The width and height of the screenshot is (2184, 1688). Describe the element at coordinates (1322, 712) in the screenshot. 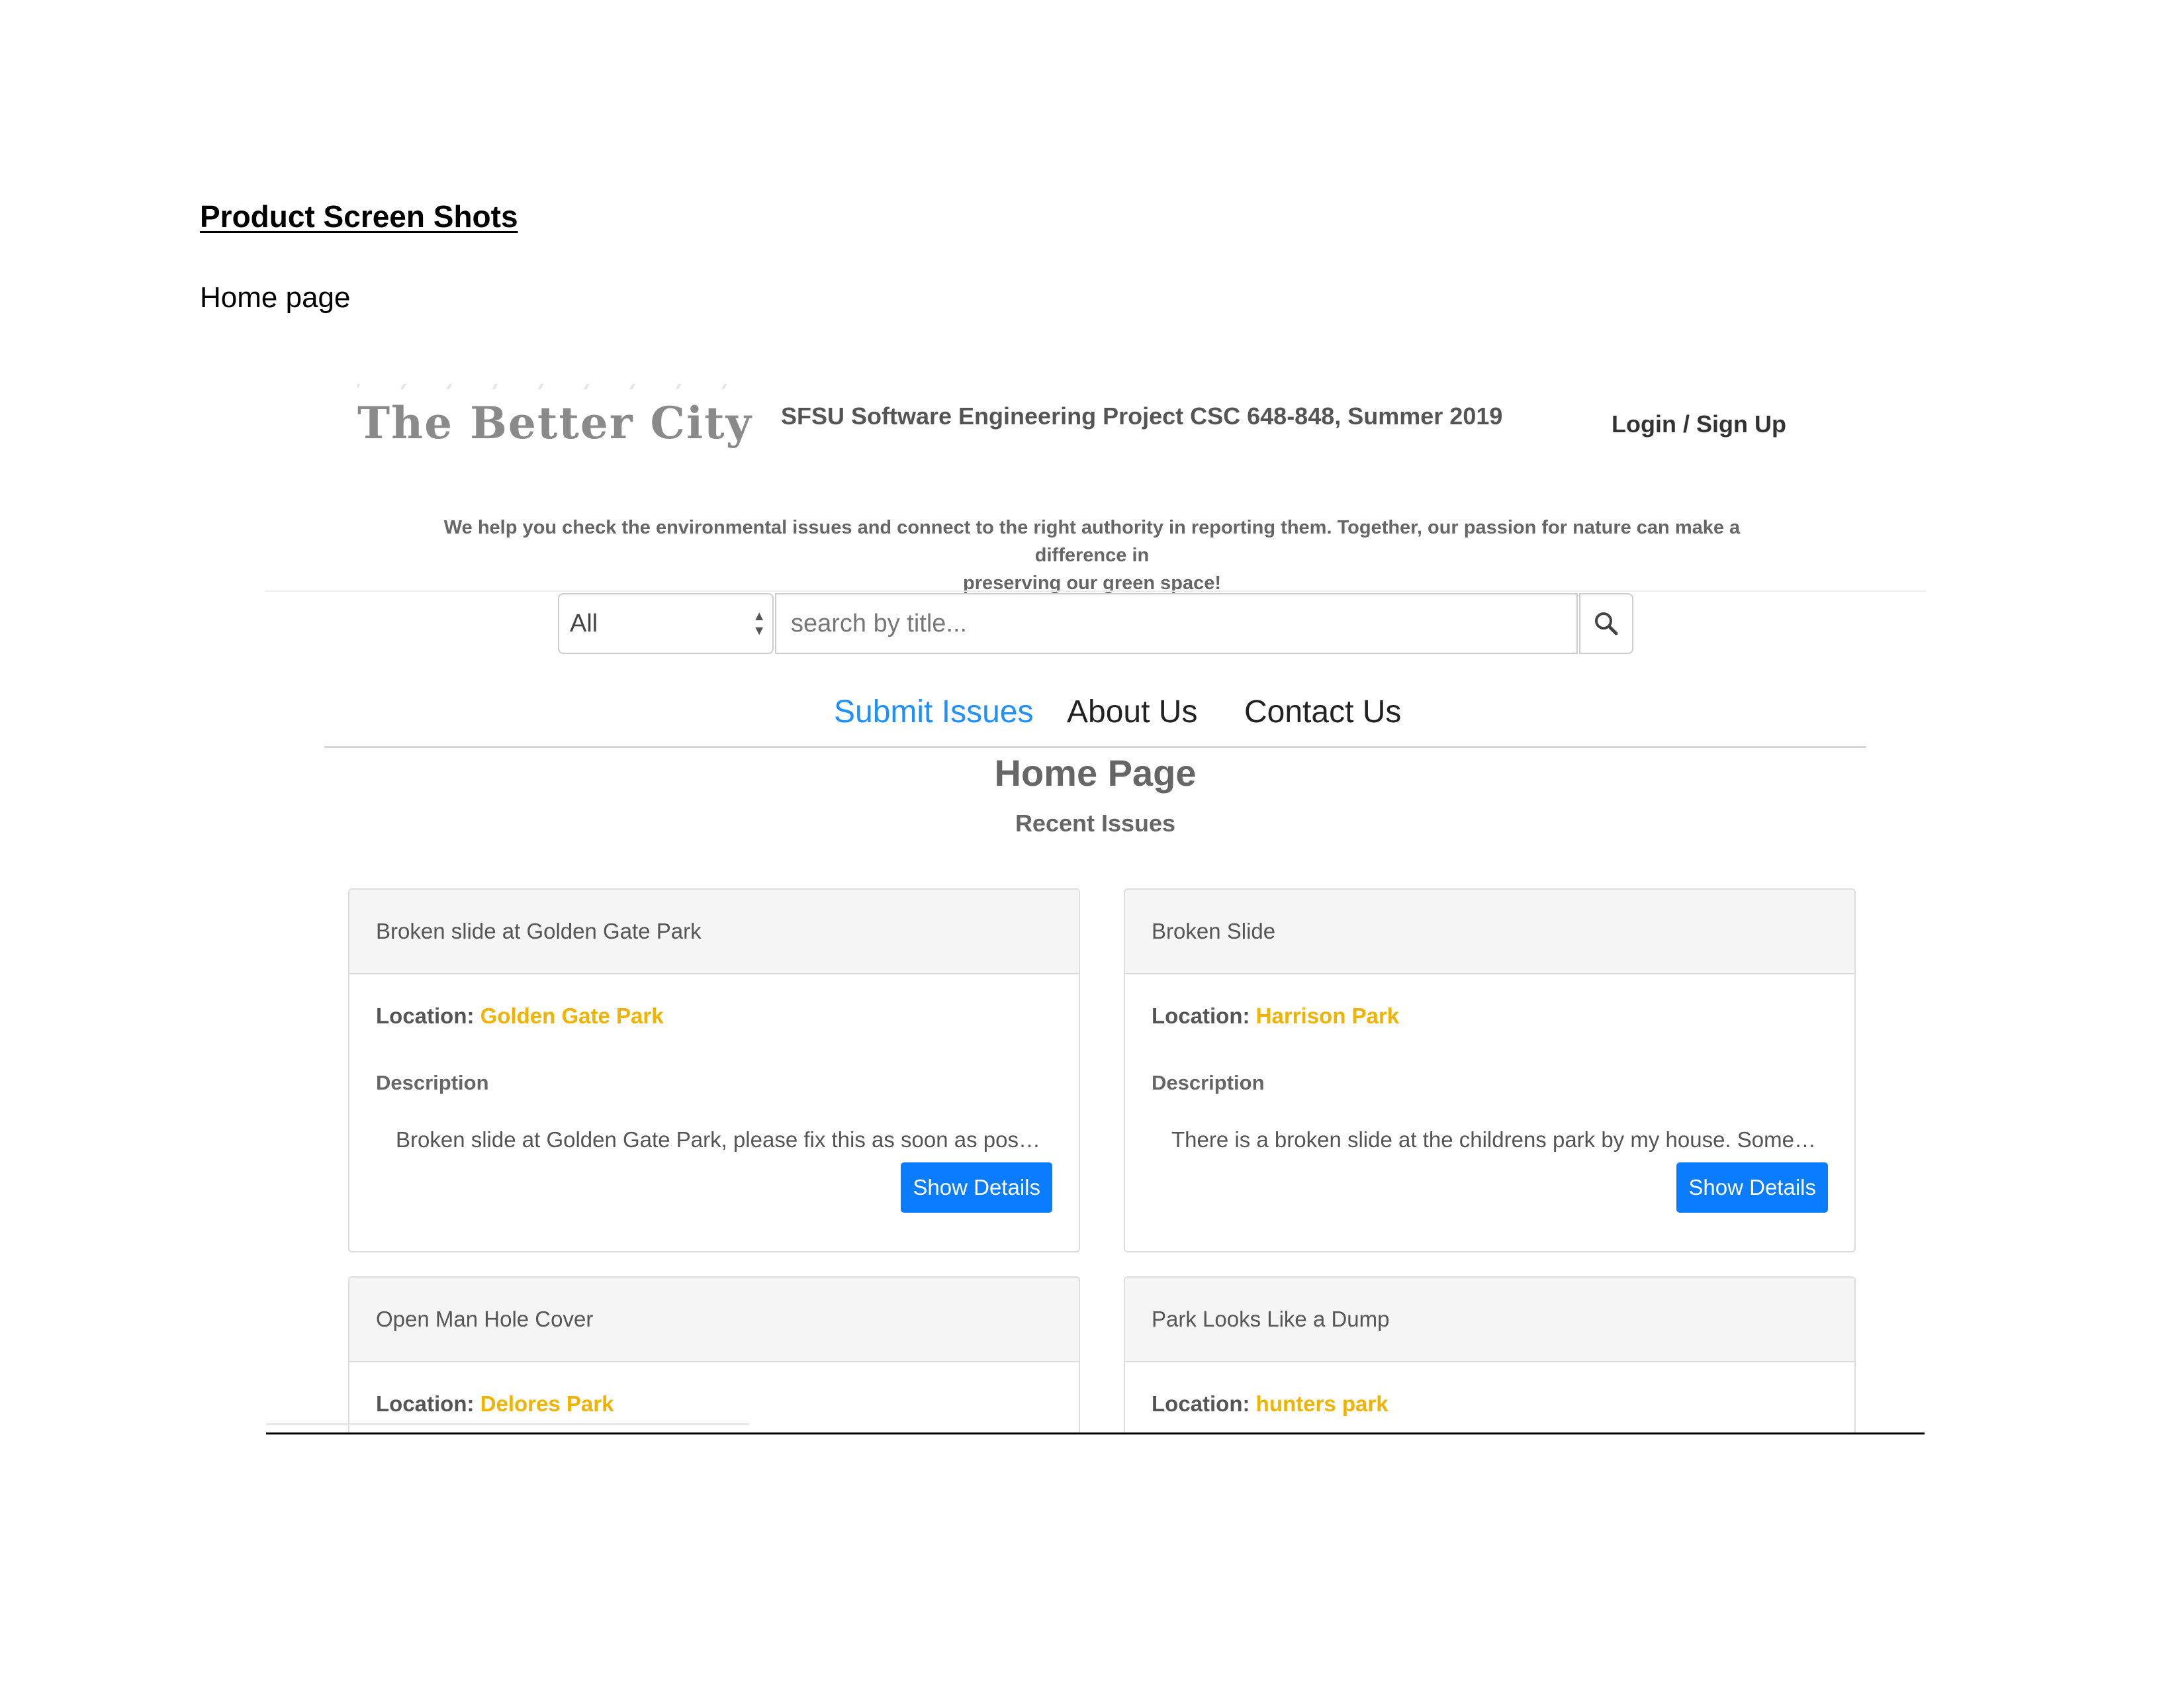

I see `nav-contact-us: Contact Us` at that location.